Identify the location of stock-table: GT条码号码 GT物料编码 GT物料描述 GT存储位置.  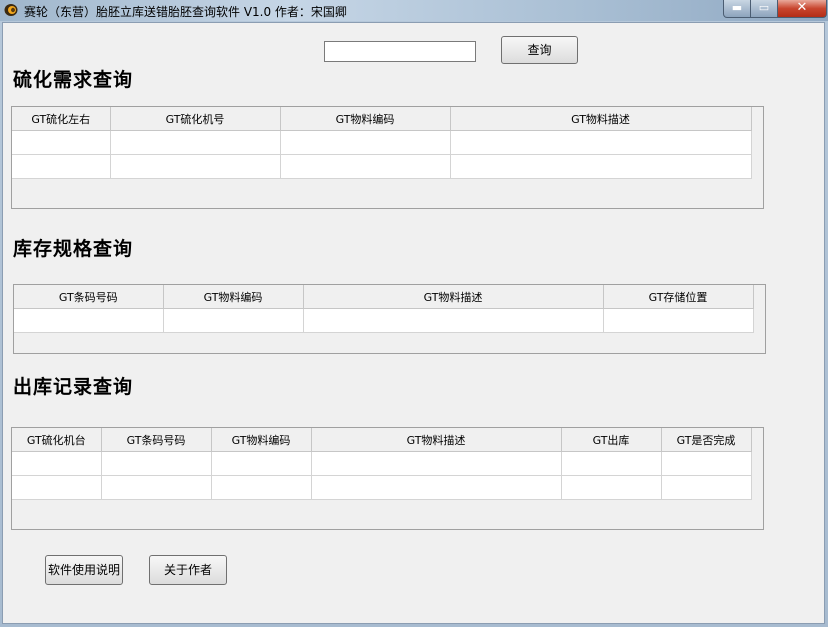
(384, 309).